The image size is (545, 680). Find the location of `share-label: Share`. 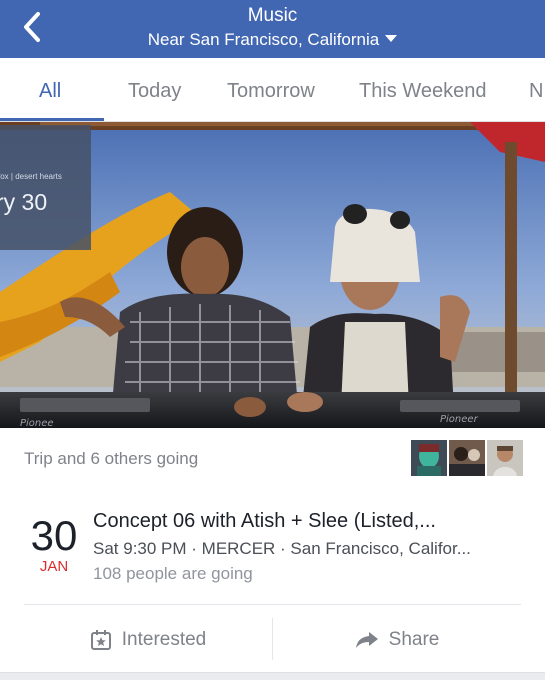

share-label: Share is located at coordinates (414, 639).